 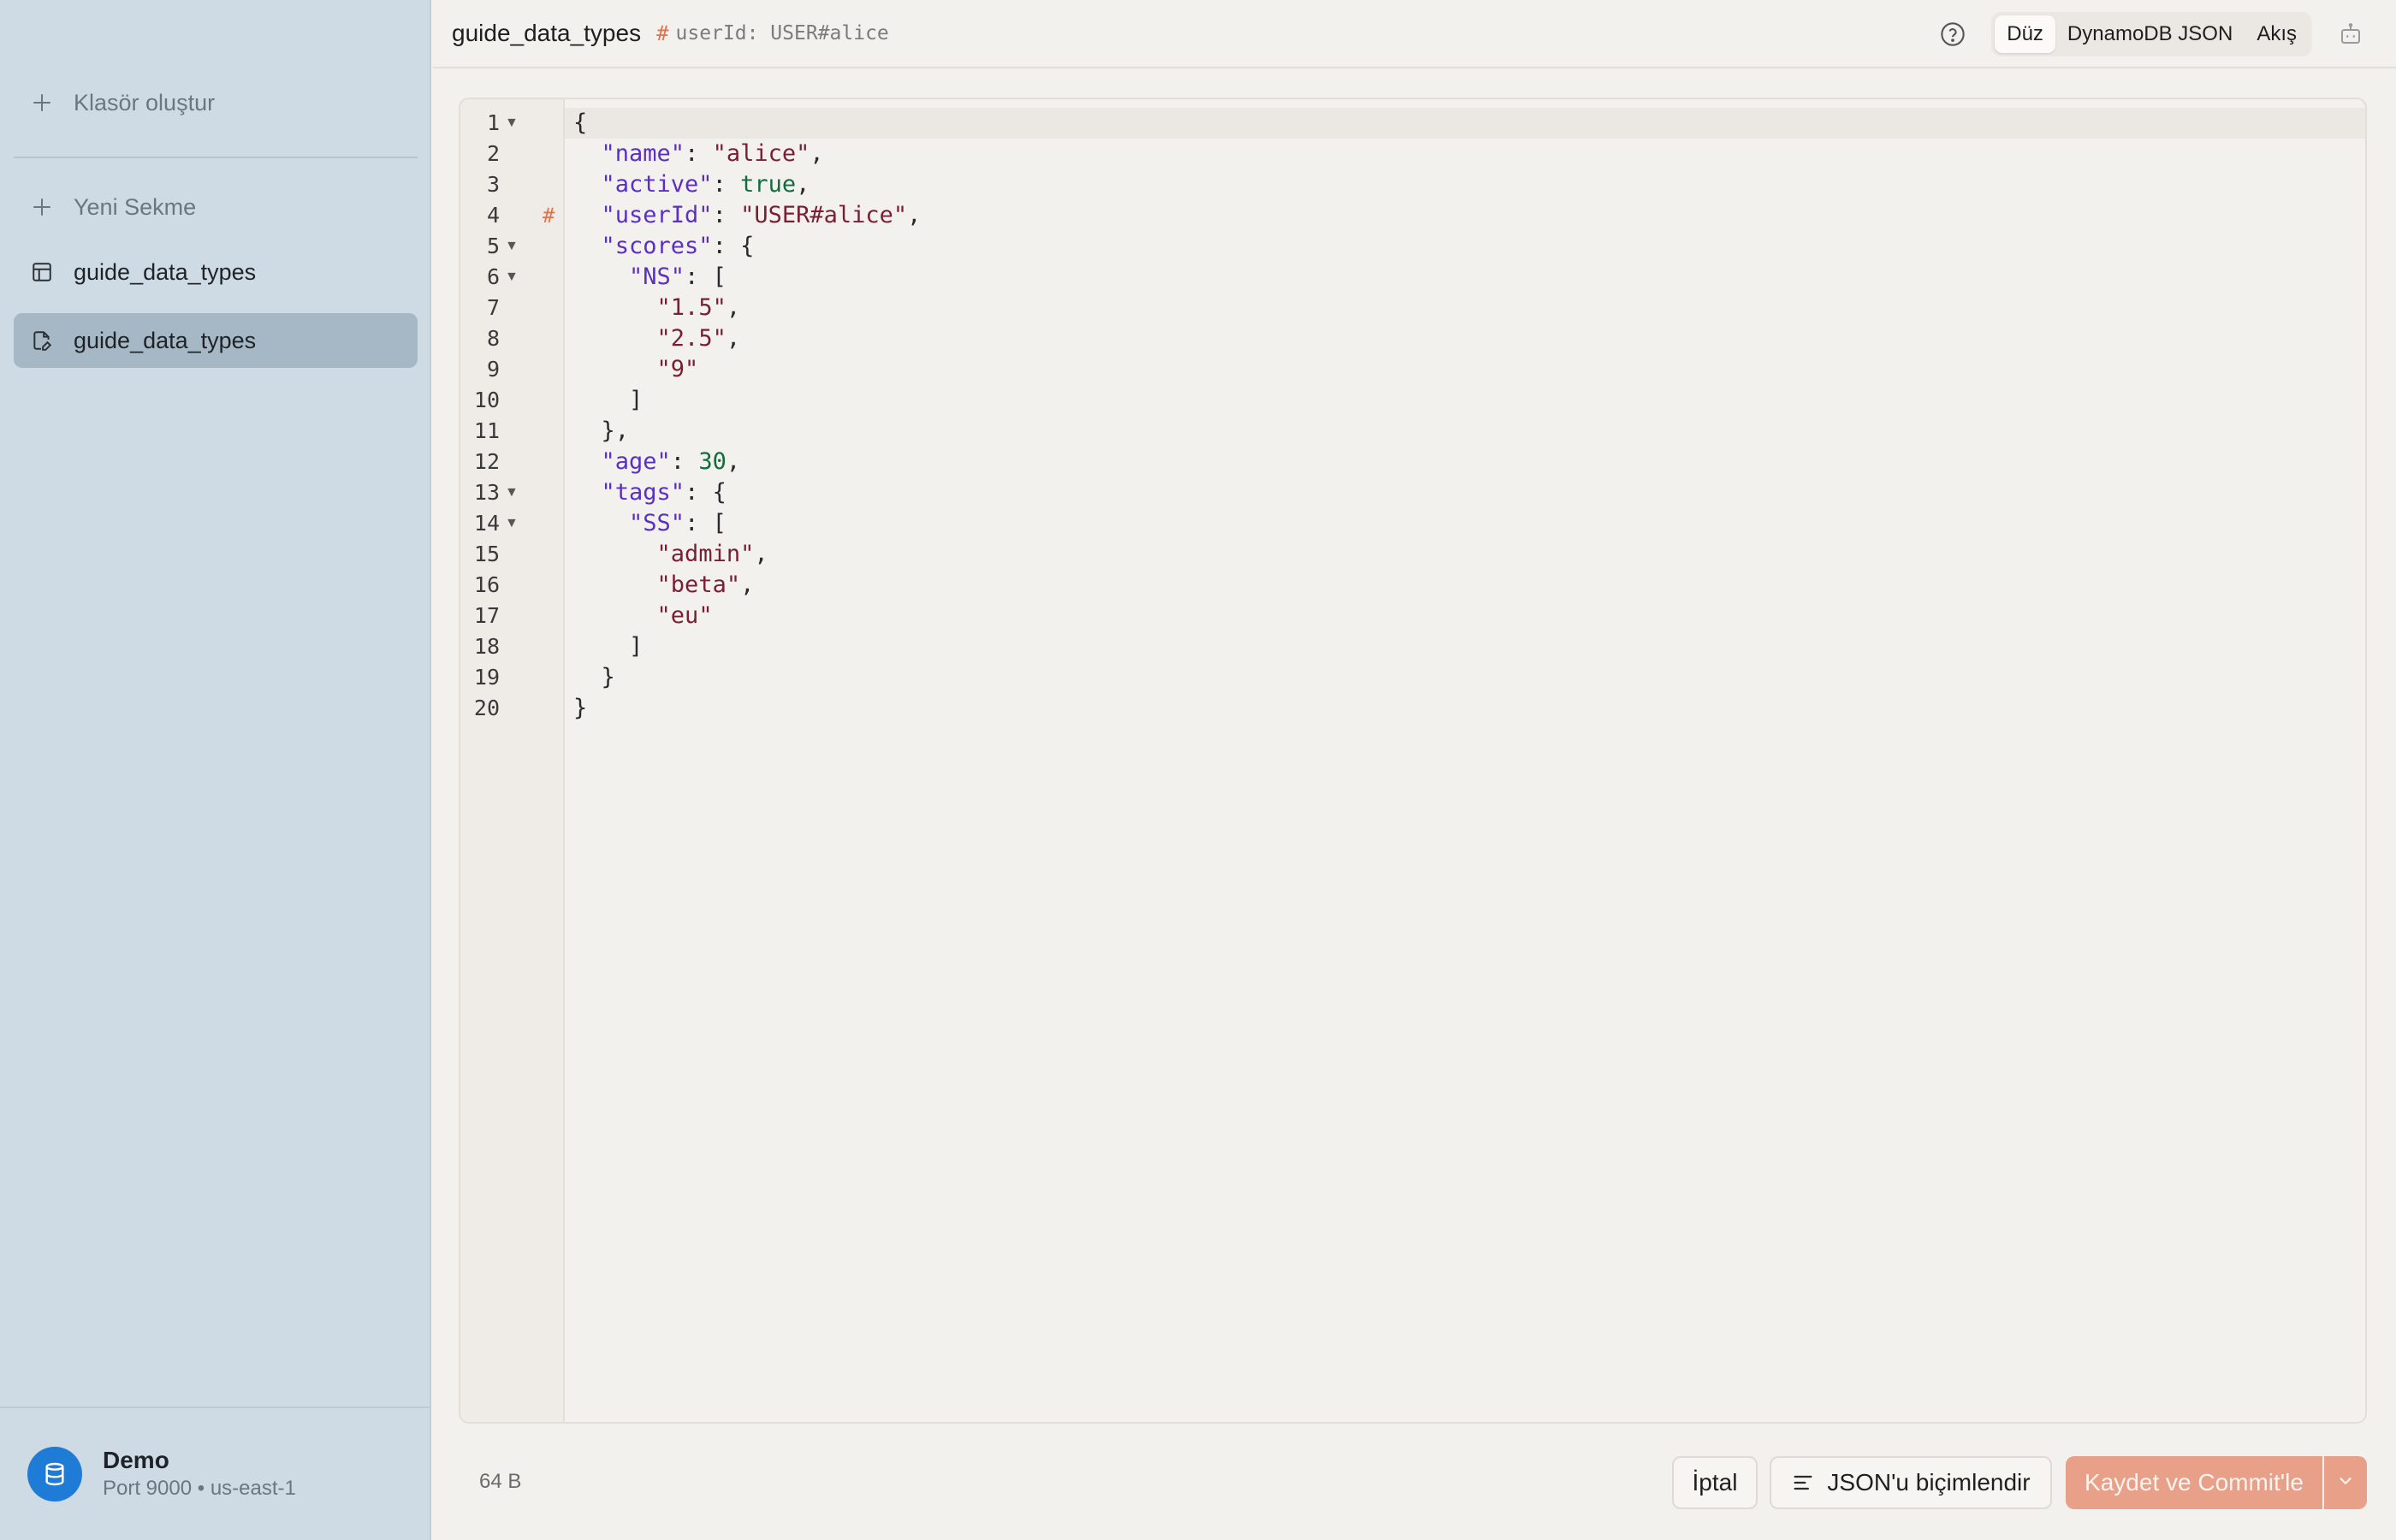 What do you see at coordinates (42, 340) in the screenshot?
I see `document-edit-icon` at bounding box center [42, 340].